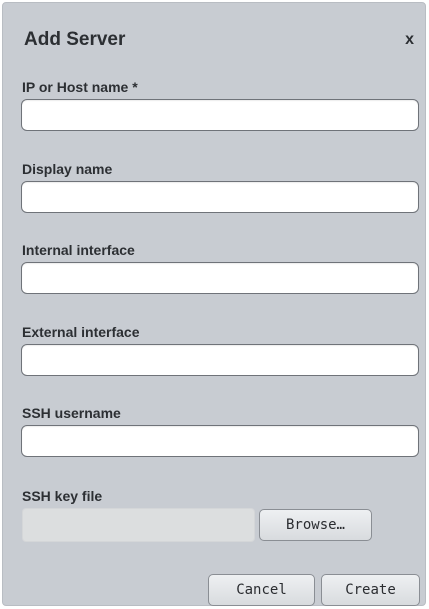 The height and width of the screenshot is (609, 429). I want to click on dialog-title: Add Server, so click(75, 39).